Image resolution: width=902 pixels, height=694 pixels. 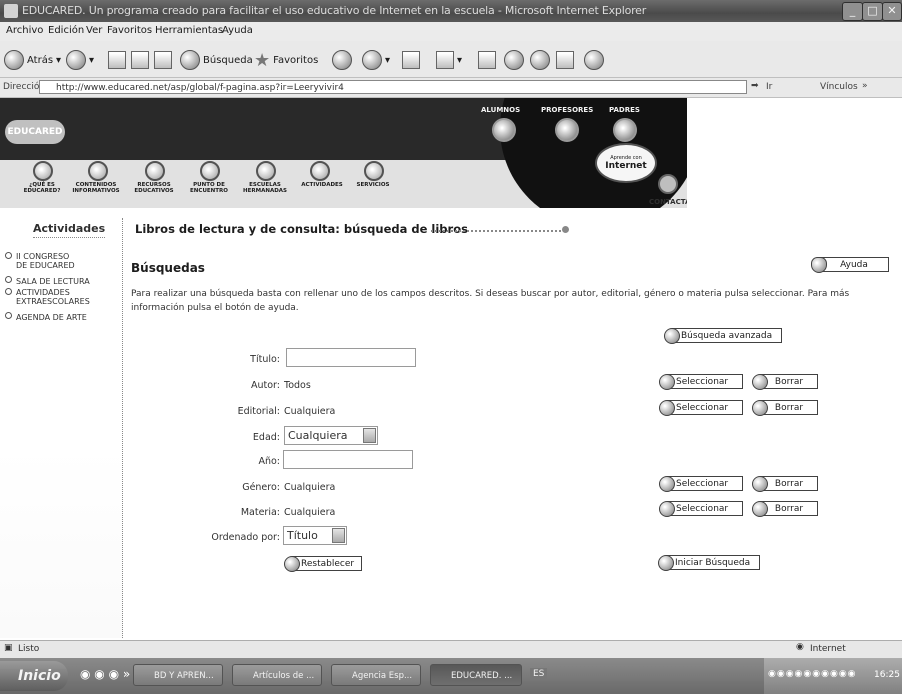 I want to click on history-icon, so click(x=342, y=60).